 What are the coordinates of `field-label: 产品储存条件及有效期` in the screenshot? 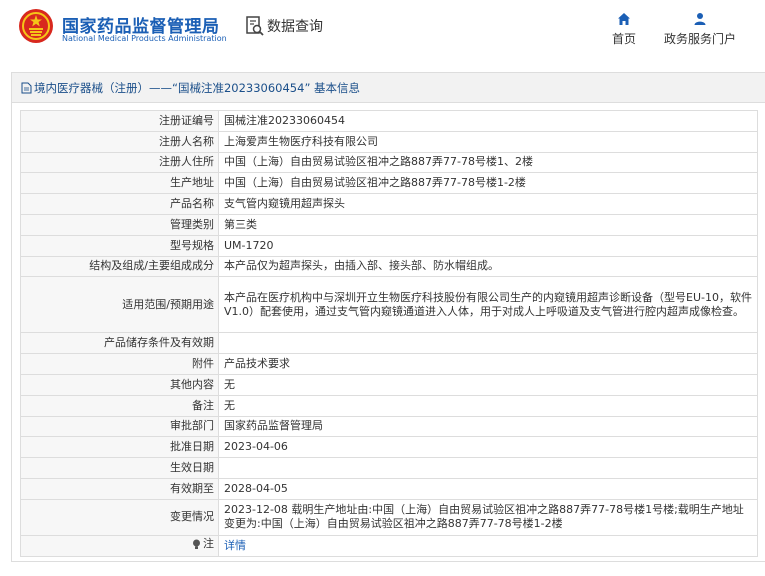 It's located at (119, 343).